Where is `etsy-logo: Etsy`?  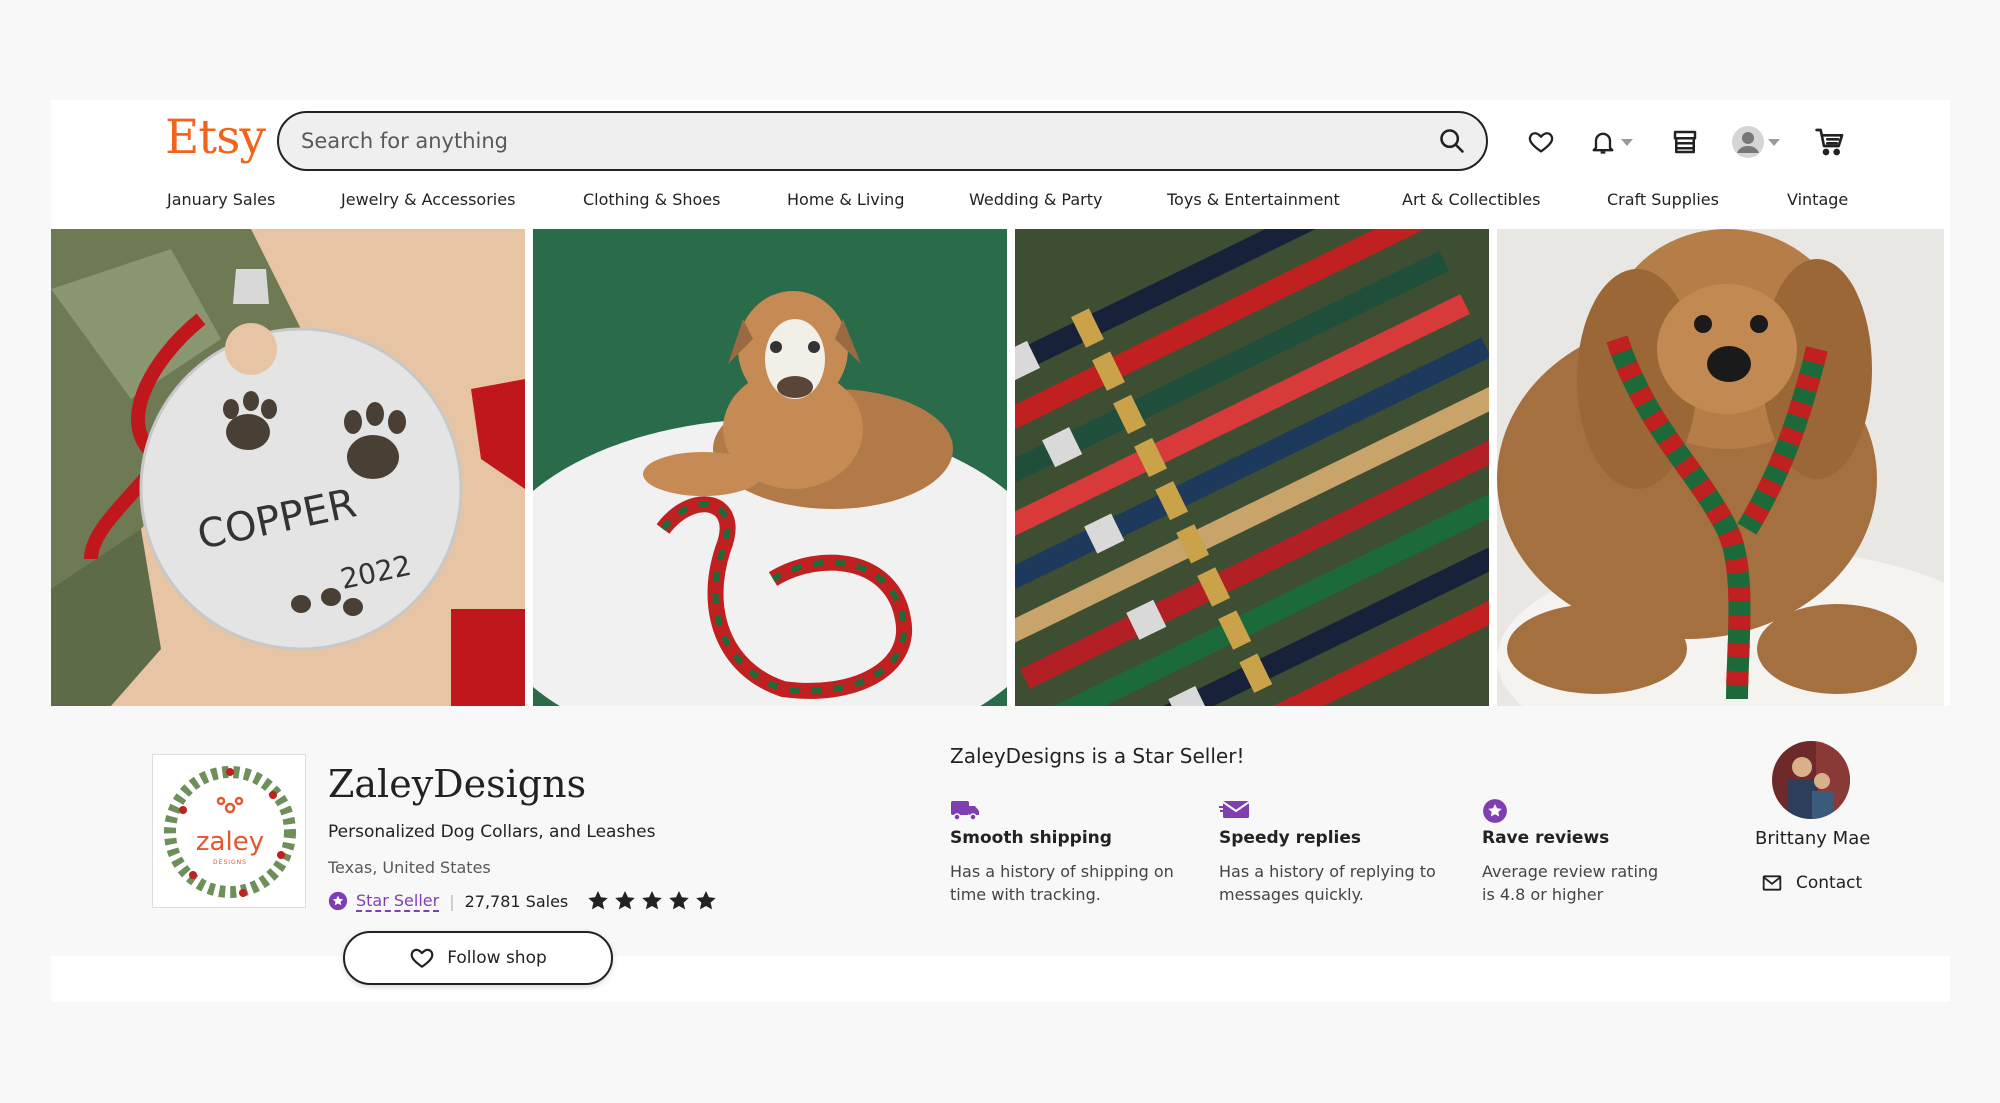 etsy-logo: Etsy is located at coordinates (215, 137).